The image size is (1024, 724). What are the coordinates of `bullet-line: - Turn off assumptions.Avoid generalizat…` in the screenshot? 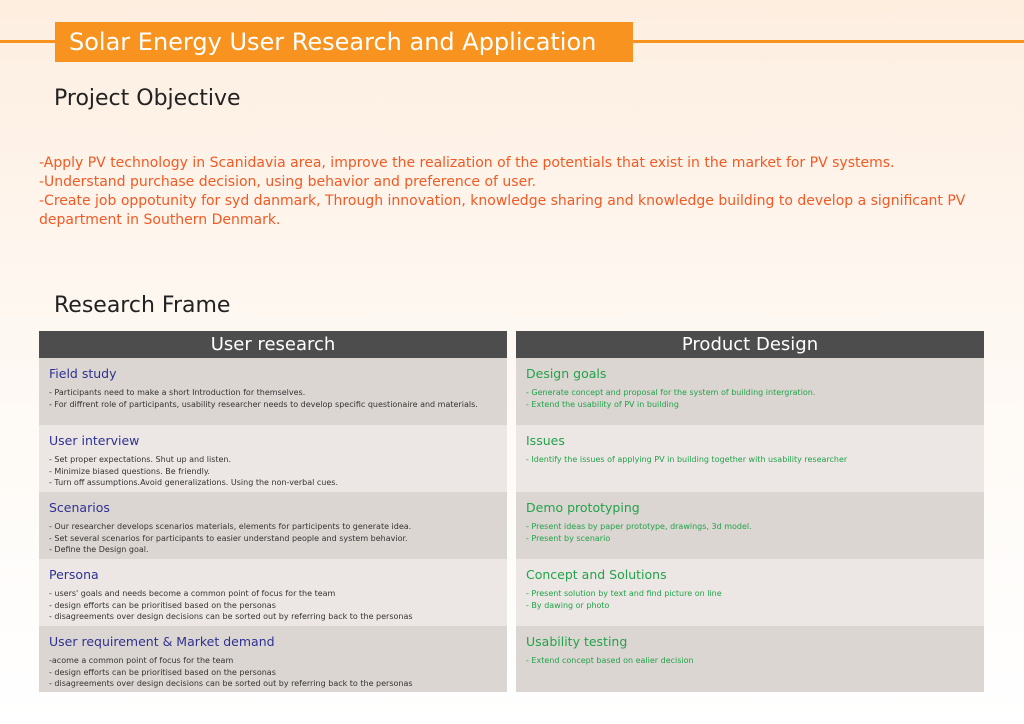 It's located at (193, 482).